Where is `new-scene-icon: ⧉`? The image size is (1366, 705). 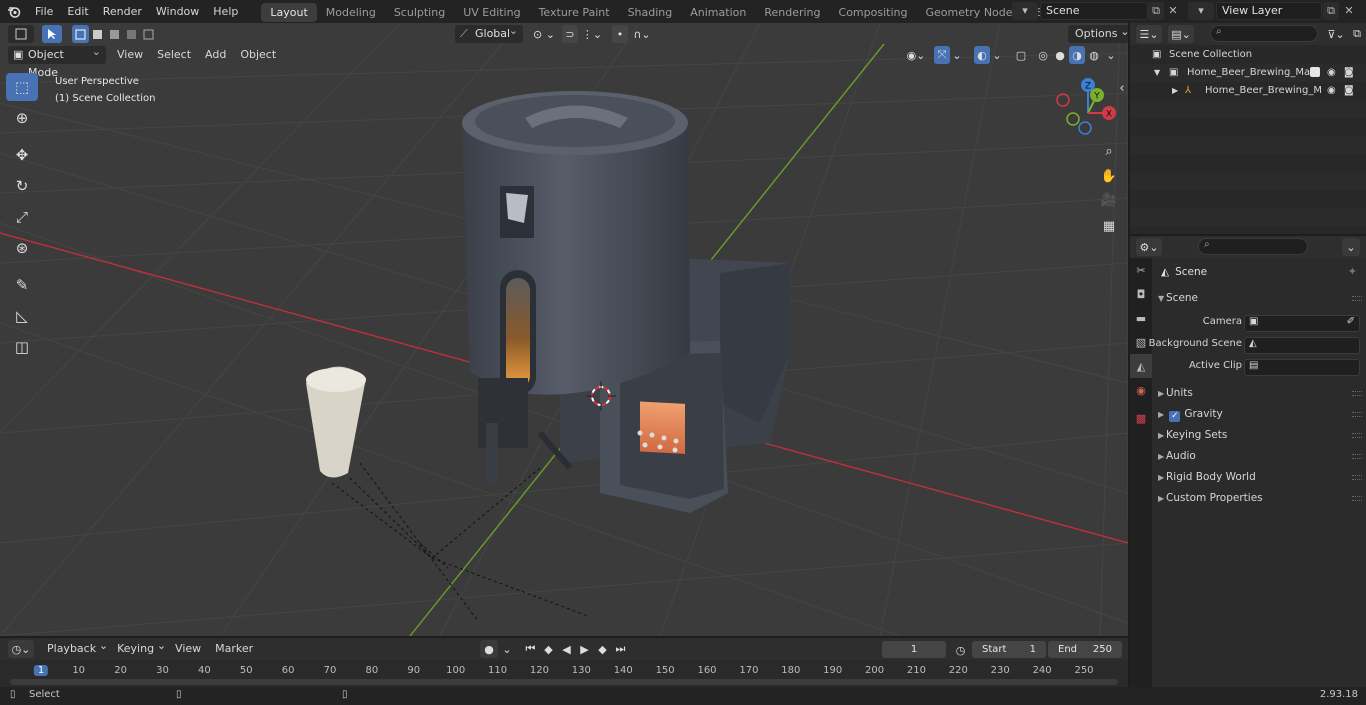 new-scene-icon: ⧉ is located at coordinates (1156, 11).